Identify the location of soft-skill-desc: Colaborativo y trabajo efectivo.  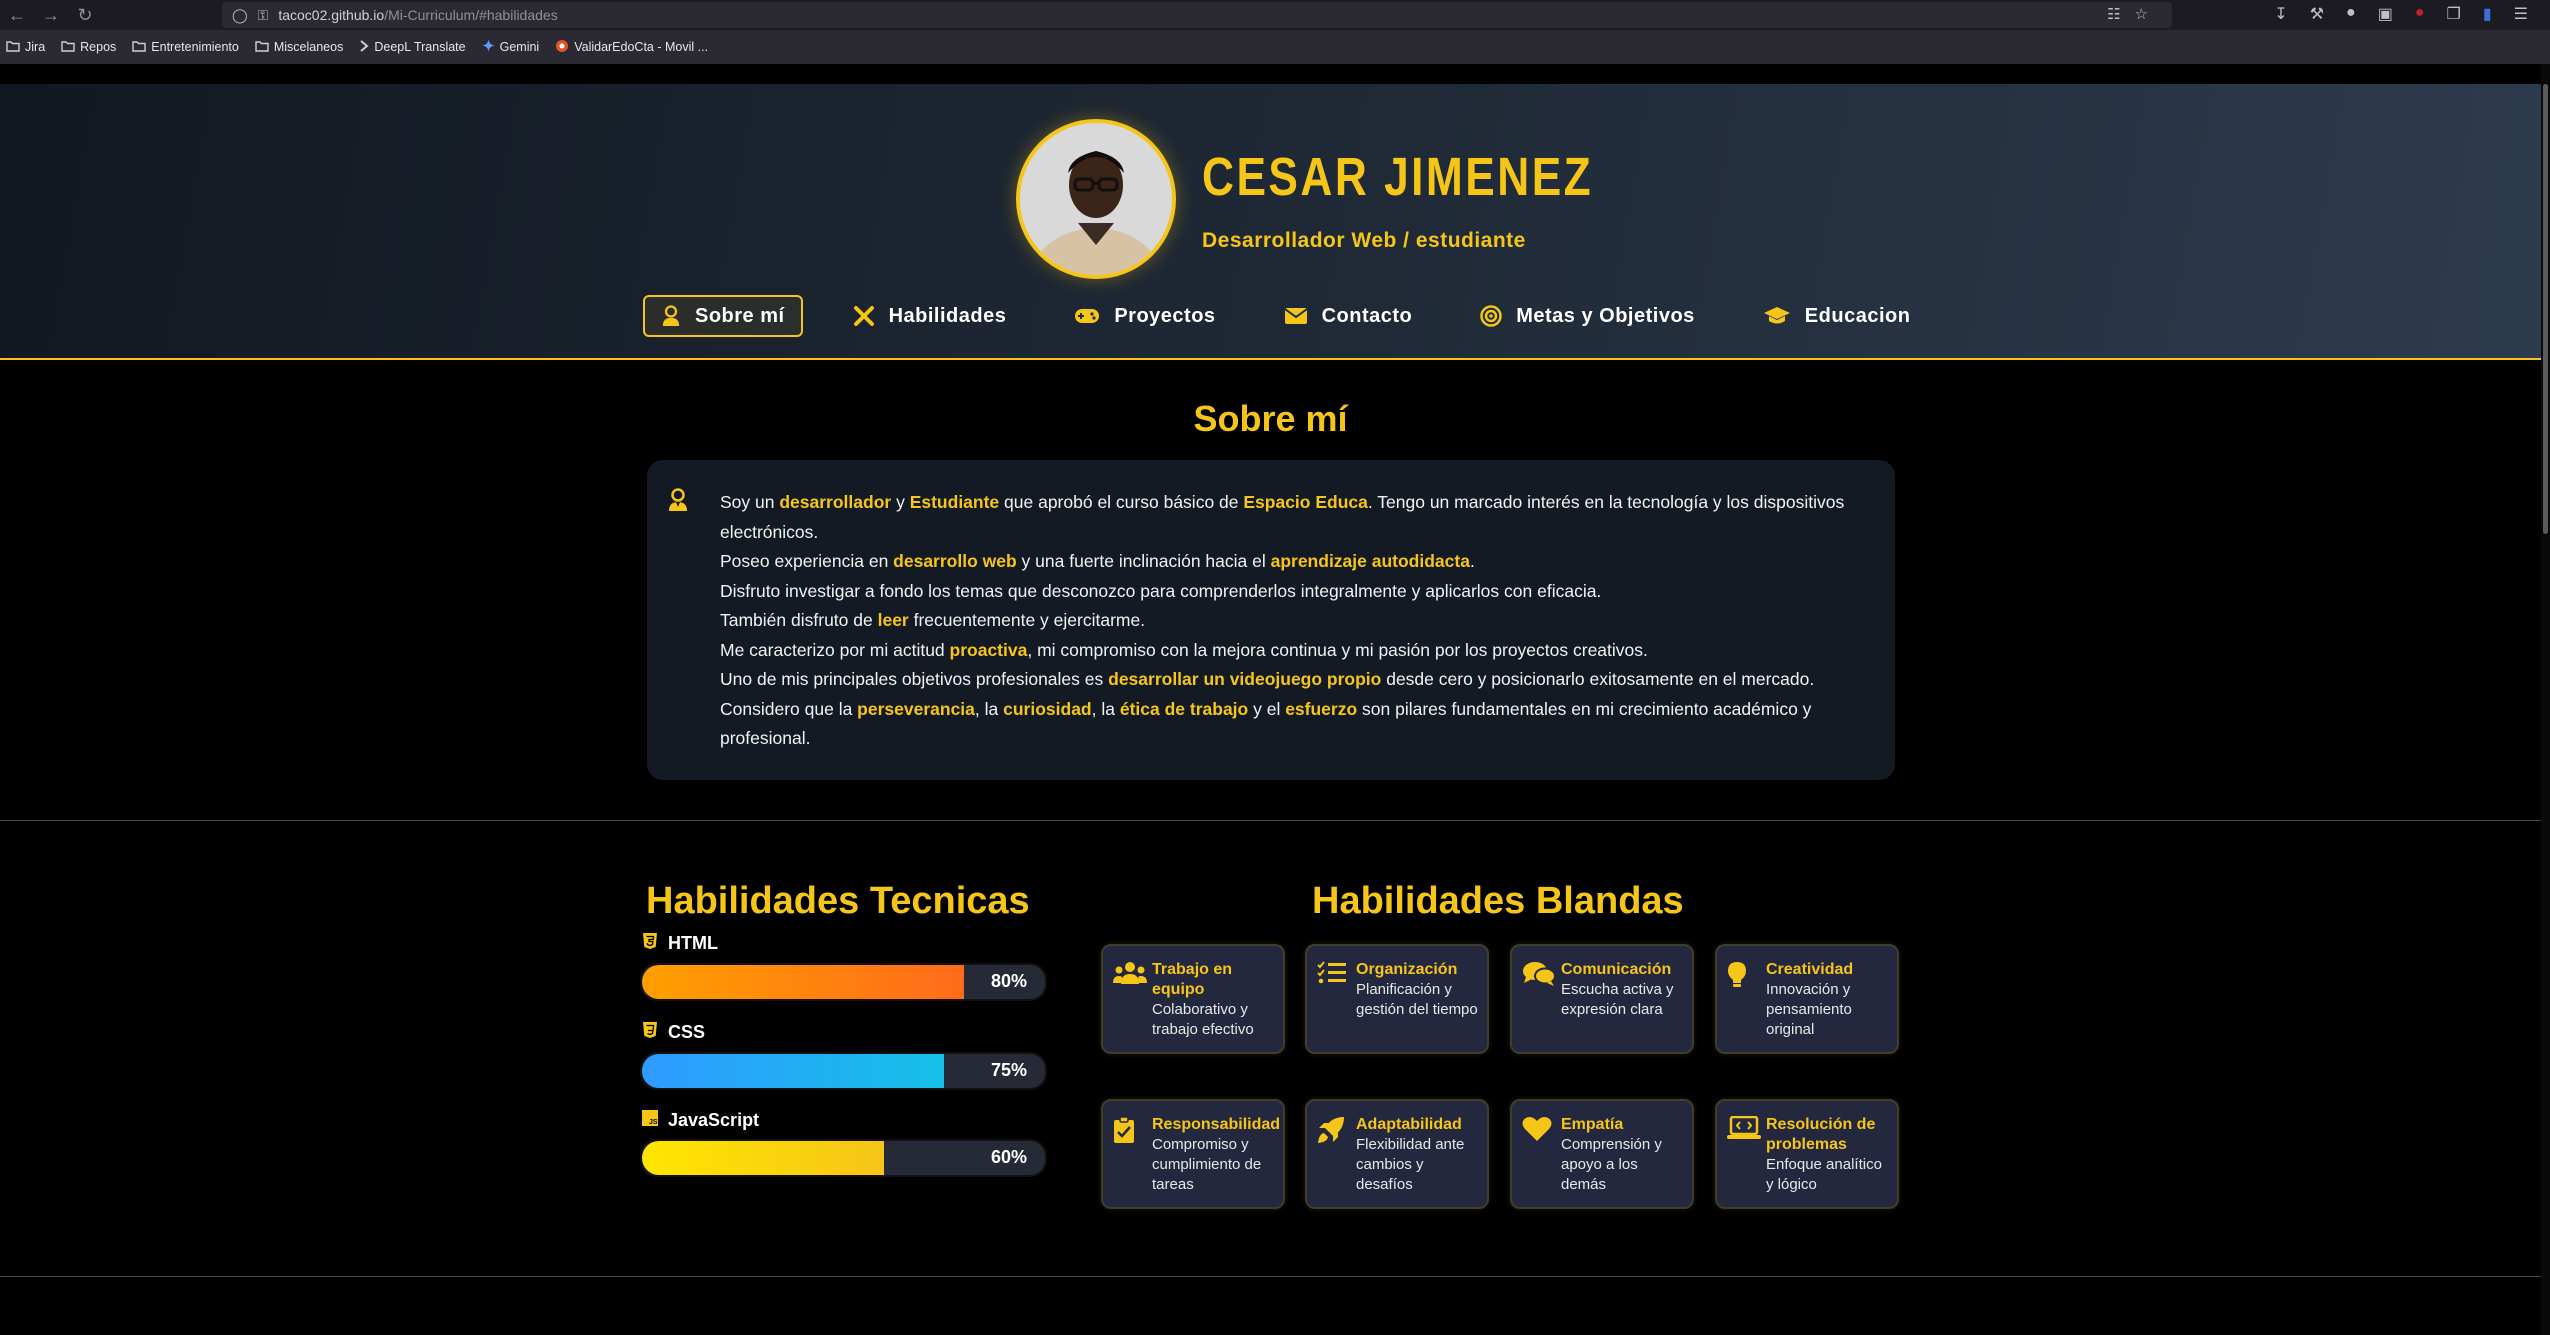
(1203, 1019).